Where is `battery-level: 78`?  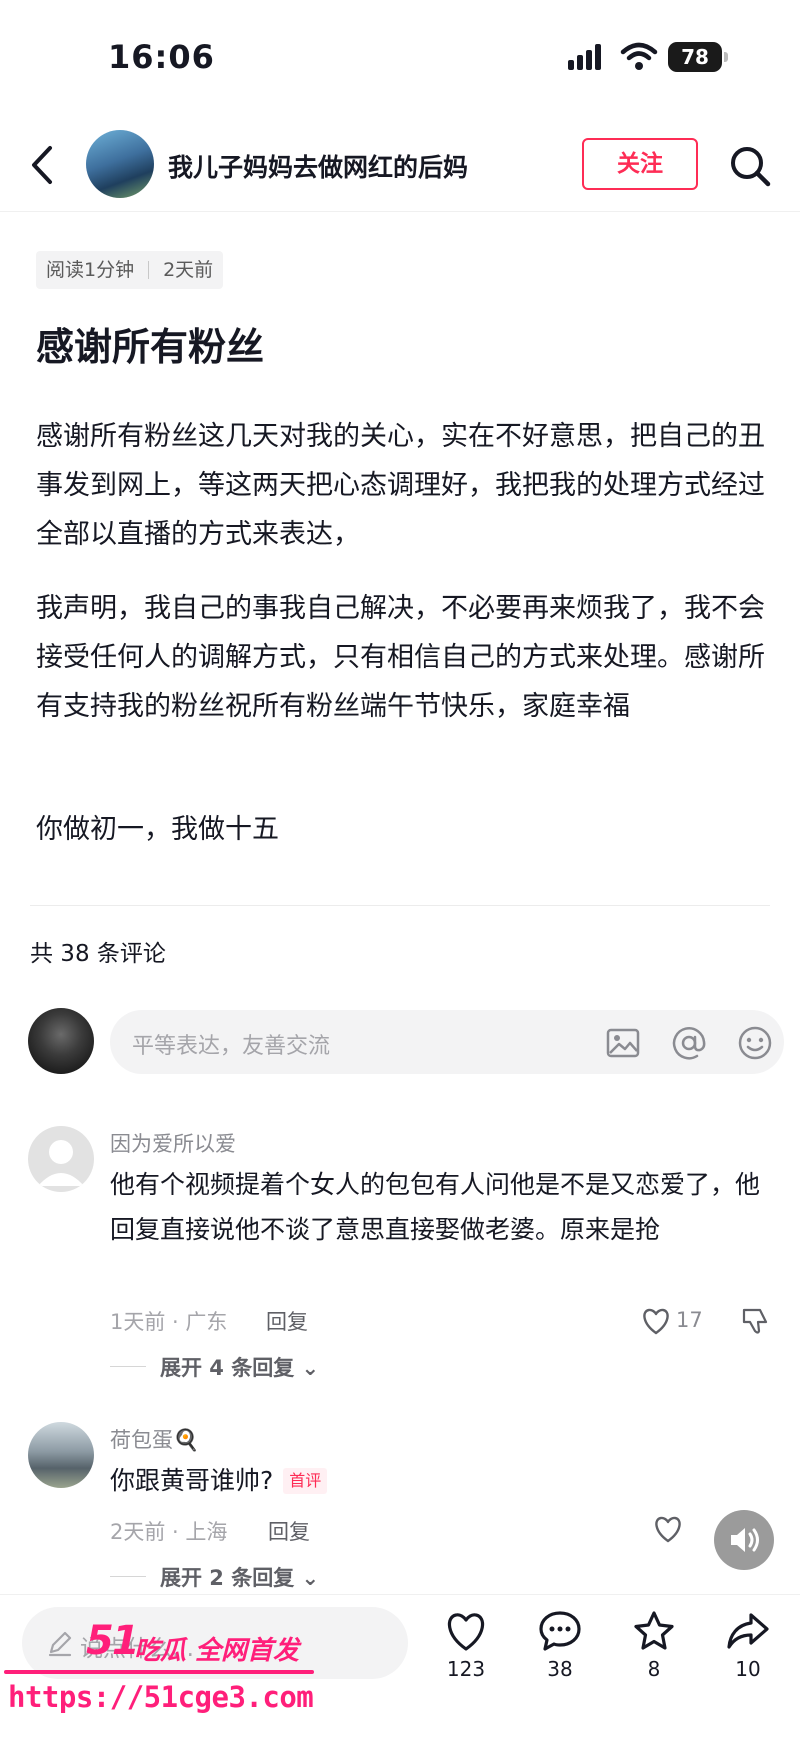 battery-level: 78 is located at coordinates (695, 57).